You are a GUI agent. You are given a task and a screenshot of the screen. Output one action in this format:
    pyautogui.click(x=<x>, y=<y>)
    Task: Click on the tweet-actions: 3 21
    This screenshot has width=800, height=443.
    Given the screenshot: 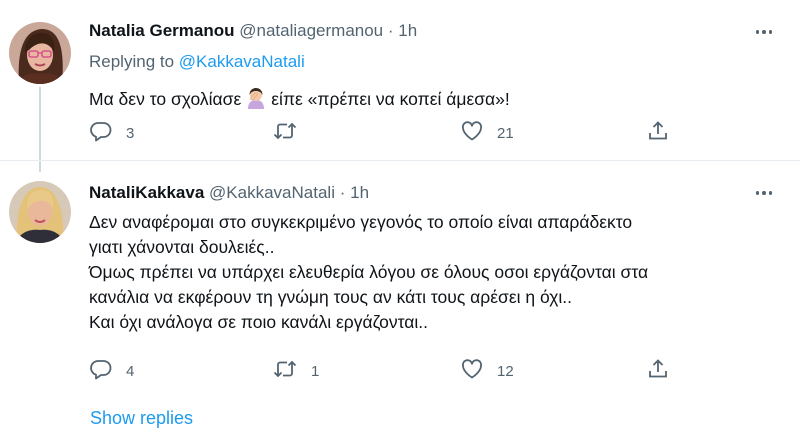 What is the action you would take?
    pyautogui.click(x=399, y=133)
    